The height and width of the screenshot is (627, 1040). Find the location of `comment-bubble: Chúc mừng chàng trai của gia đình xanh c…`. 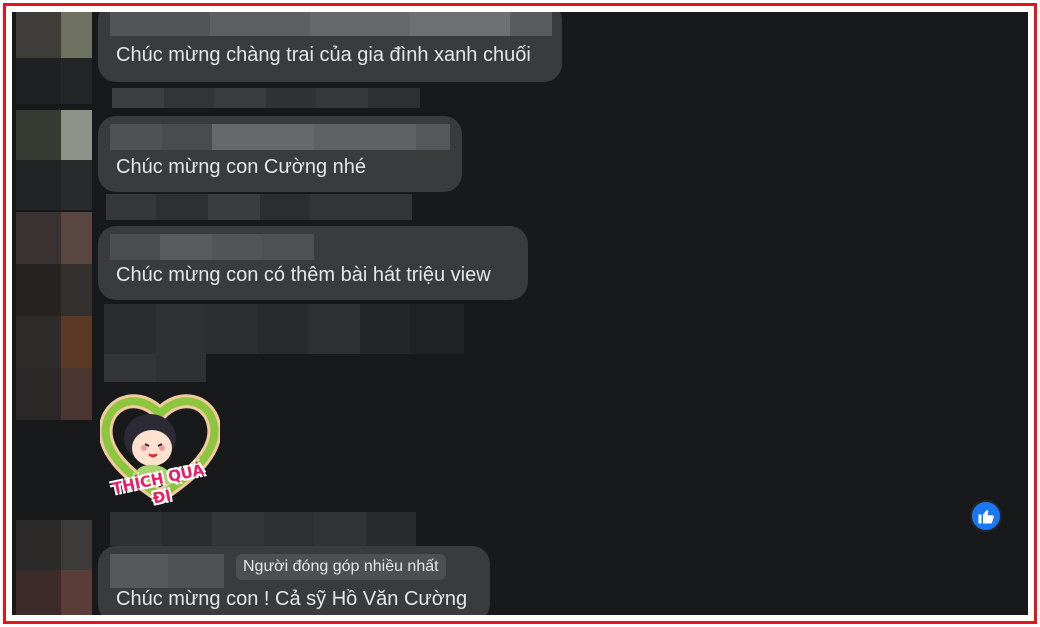

comment-bubble: Chúc mừng chàng trai của gia đình xanh c… is located at coordinates (330, 47).